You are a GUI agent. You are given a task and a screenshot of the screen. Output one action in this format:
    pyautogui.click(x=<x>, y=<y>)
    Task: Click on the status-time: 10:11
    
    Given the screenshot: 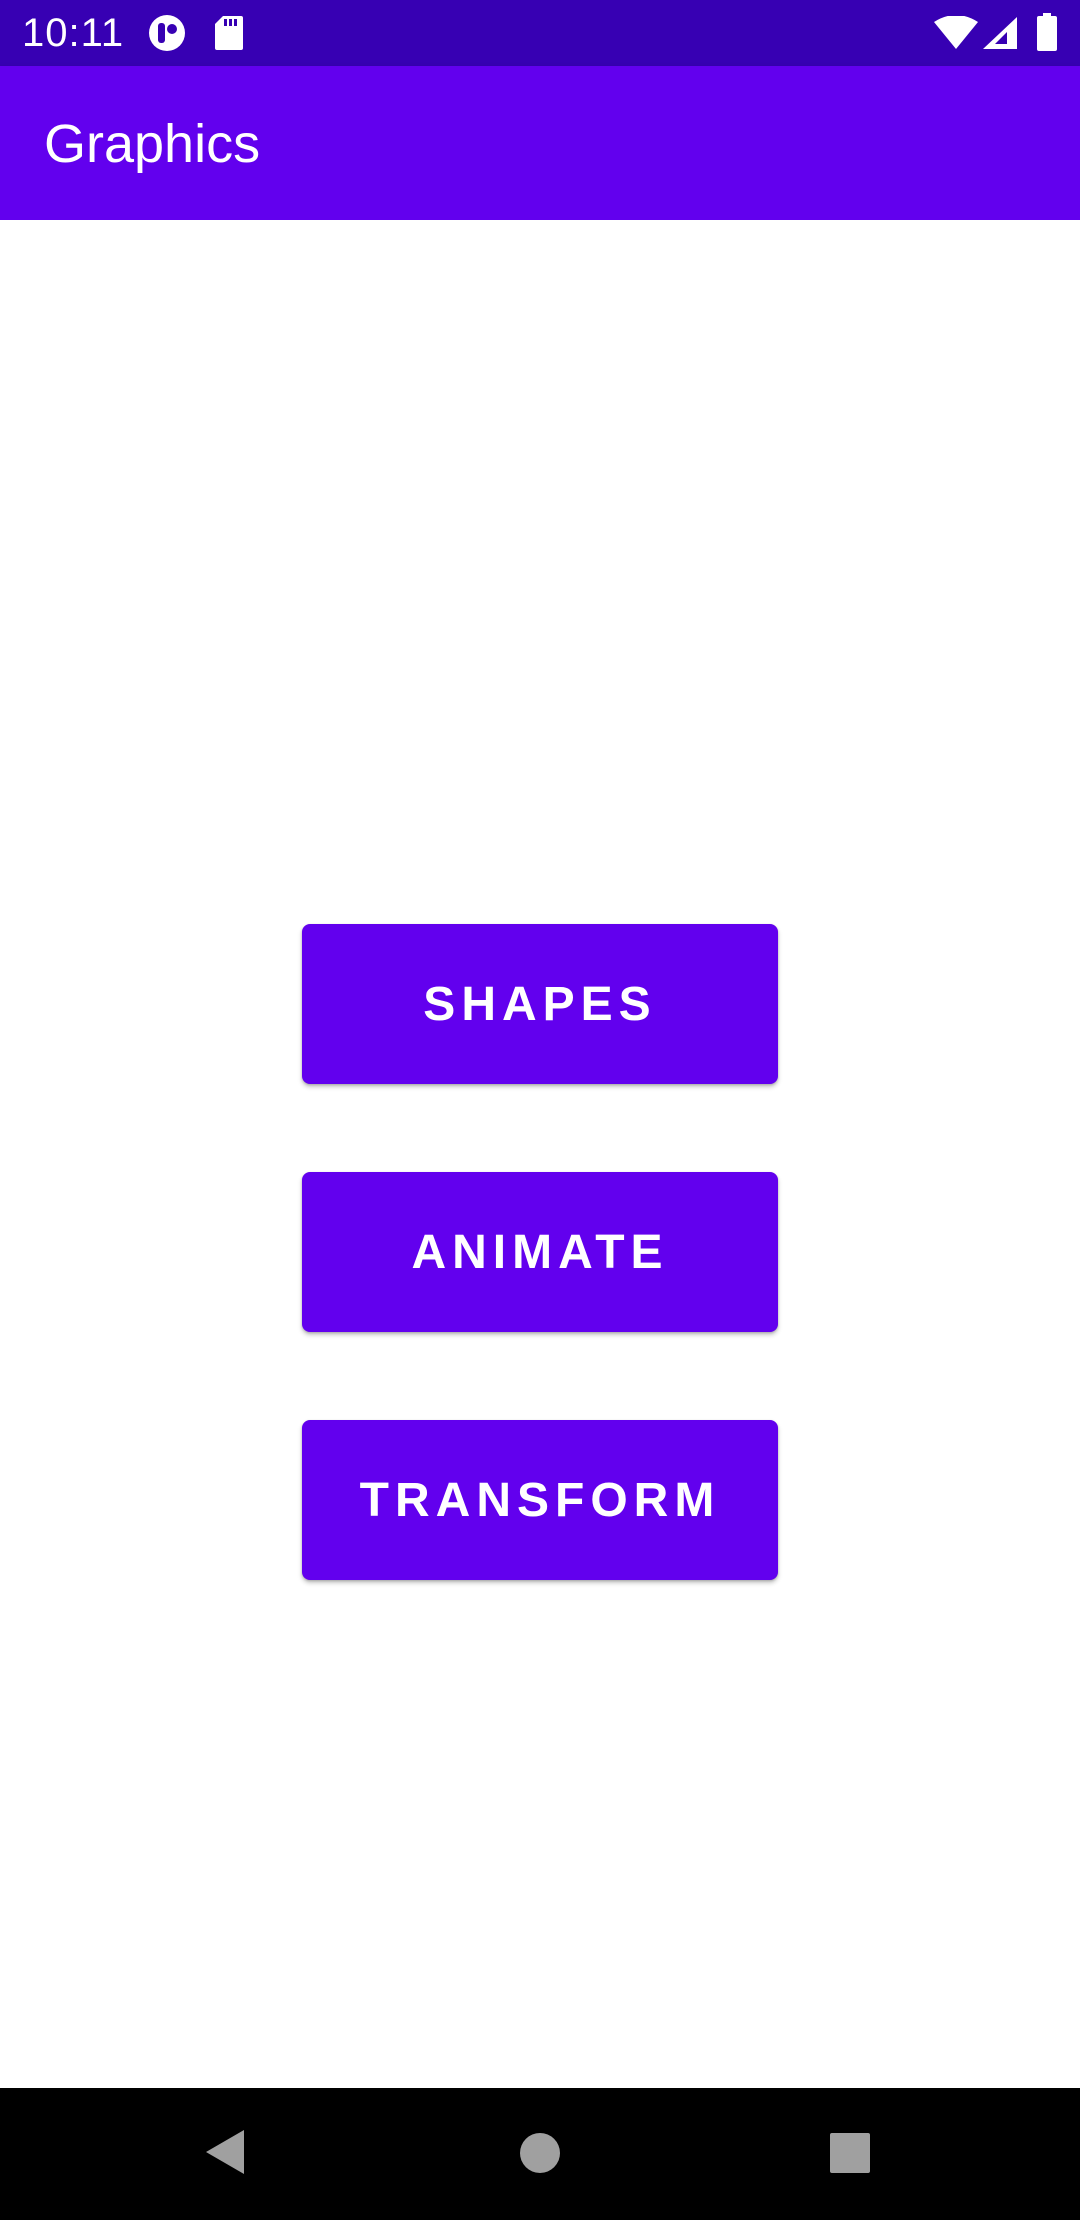 What is the action you would take?
    pyautogui.click(x=73, y=33)
    